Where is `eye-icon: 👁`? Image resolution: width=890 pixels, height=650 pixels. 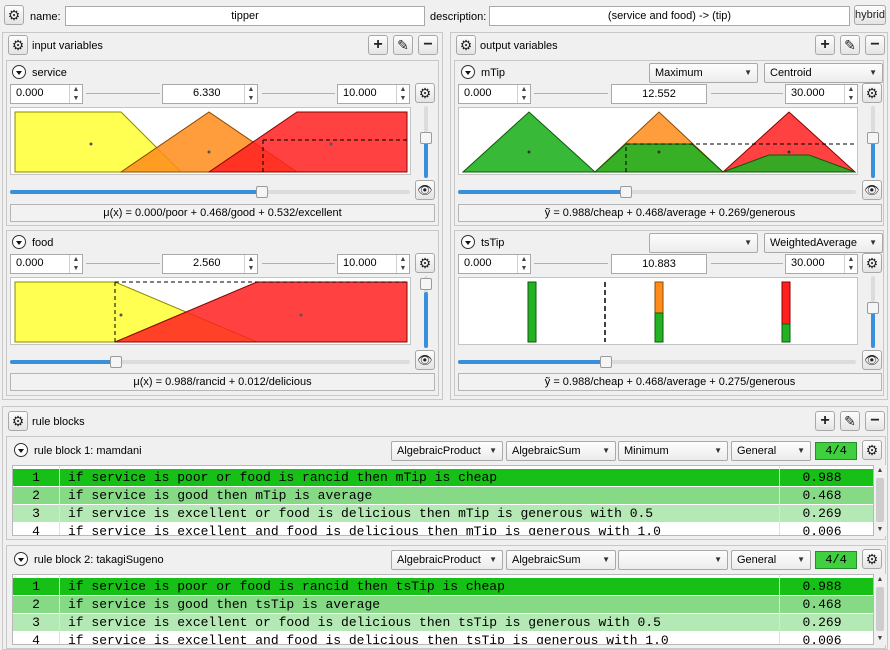
eye-icon: 👁 is located at coordinates (872, 360).